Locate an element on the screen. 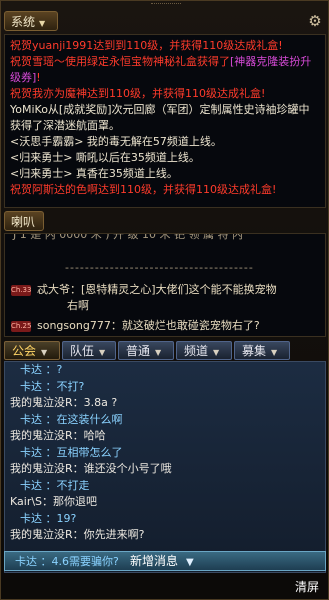 Image resolution: width=329 pixels, height=600 pixels. channel-badge: Ch.33 is located at coordinates (21, 290).